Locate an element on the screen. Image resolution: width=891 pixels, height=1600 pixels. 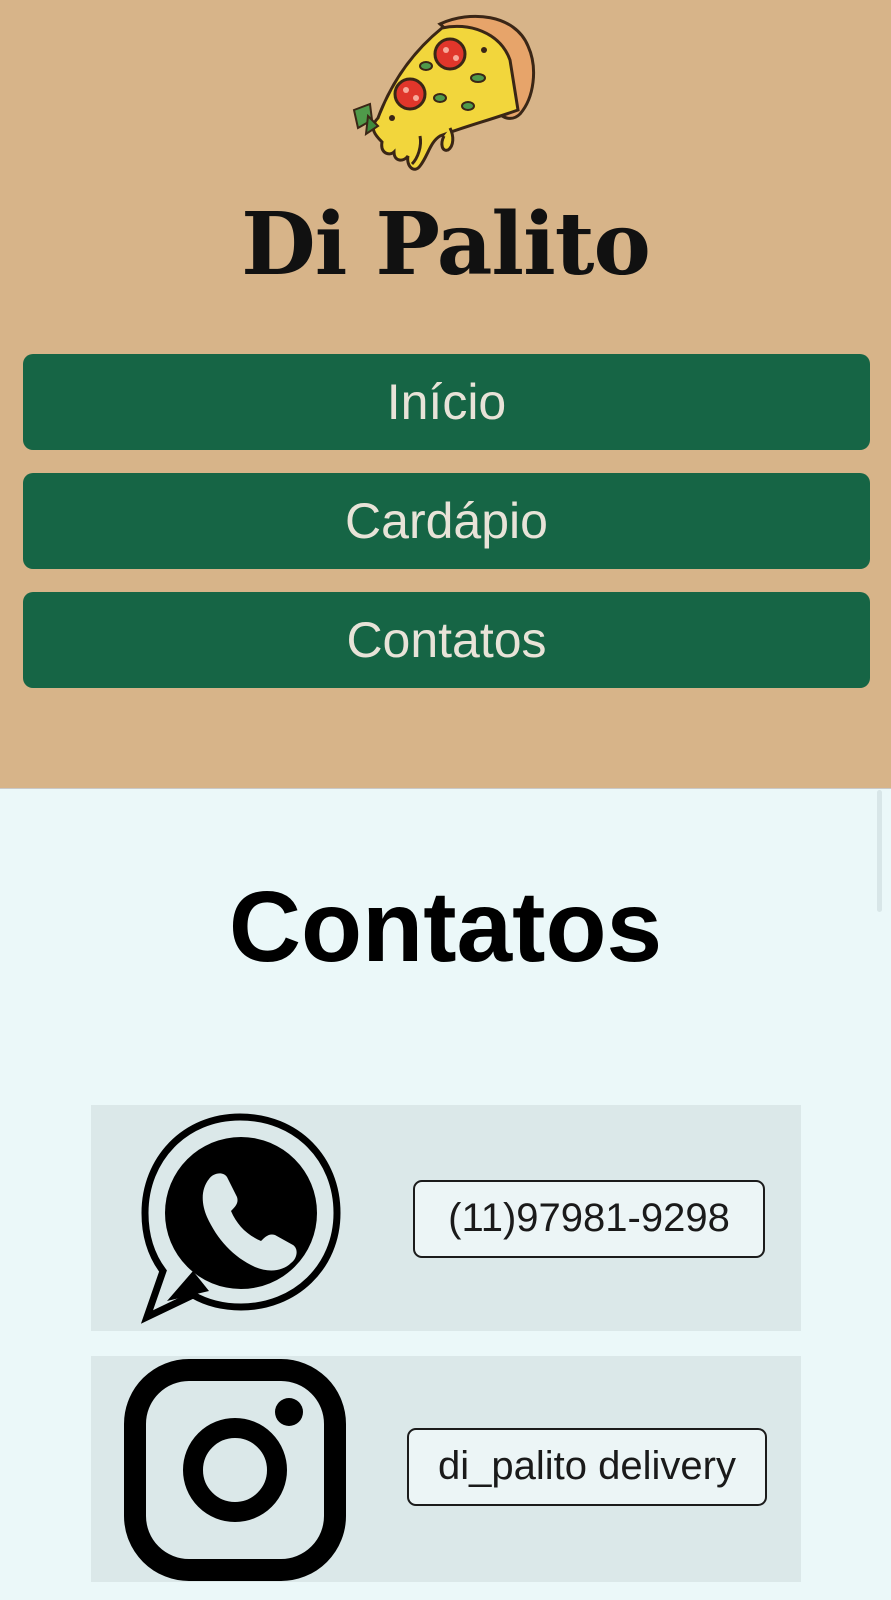
nav-button-inicio: Início is located at coordinates (446, 402).